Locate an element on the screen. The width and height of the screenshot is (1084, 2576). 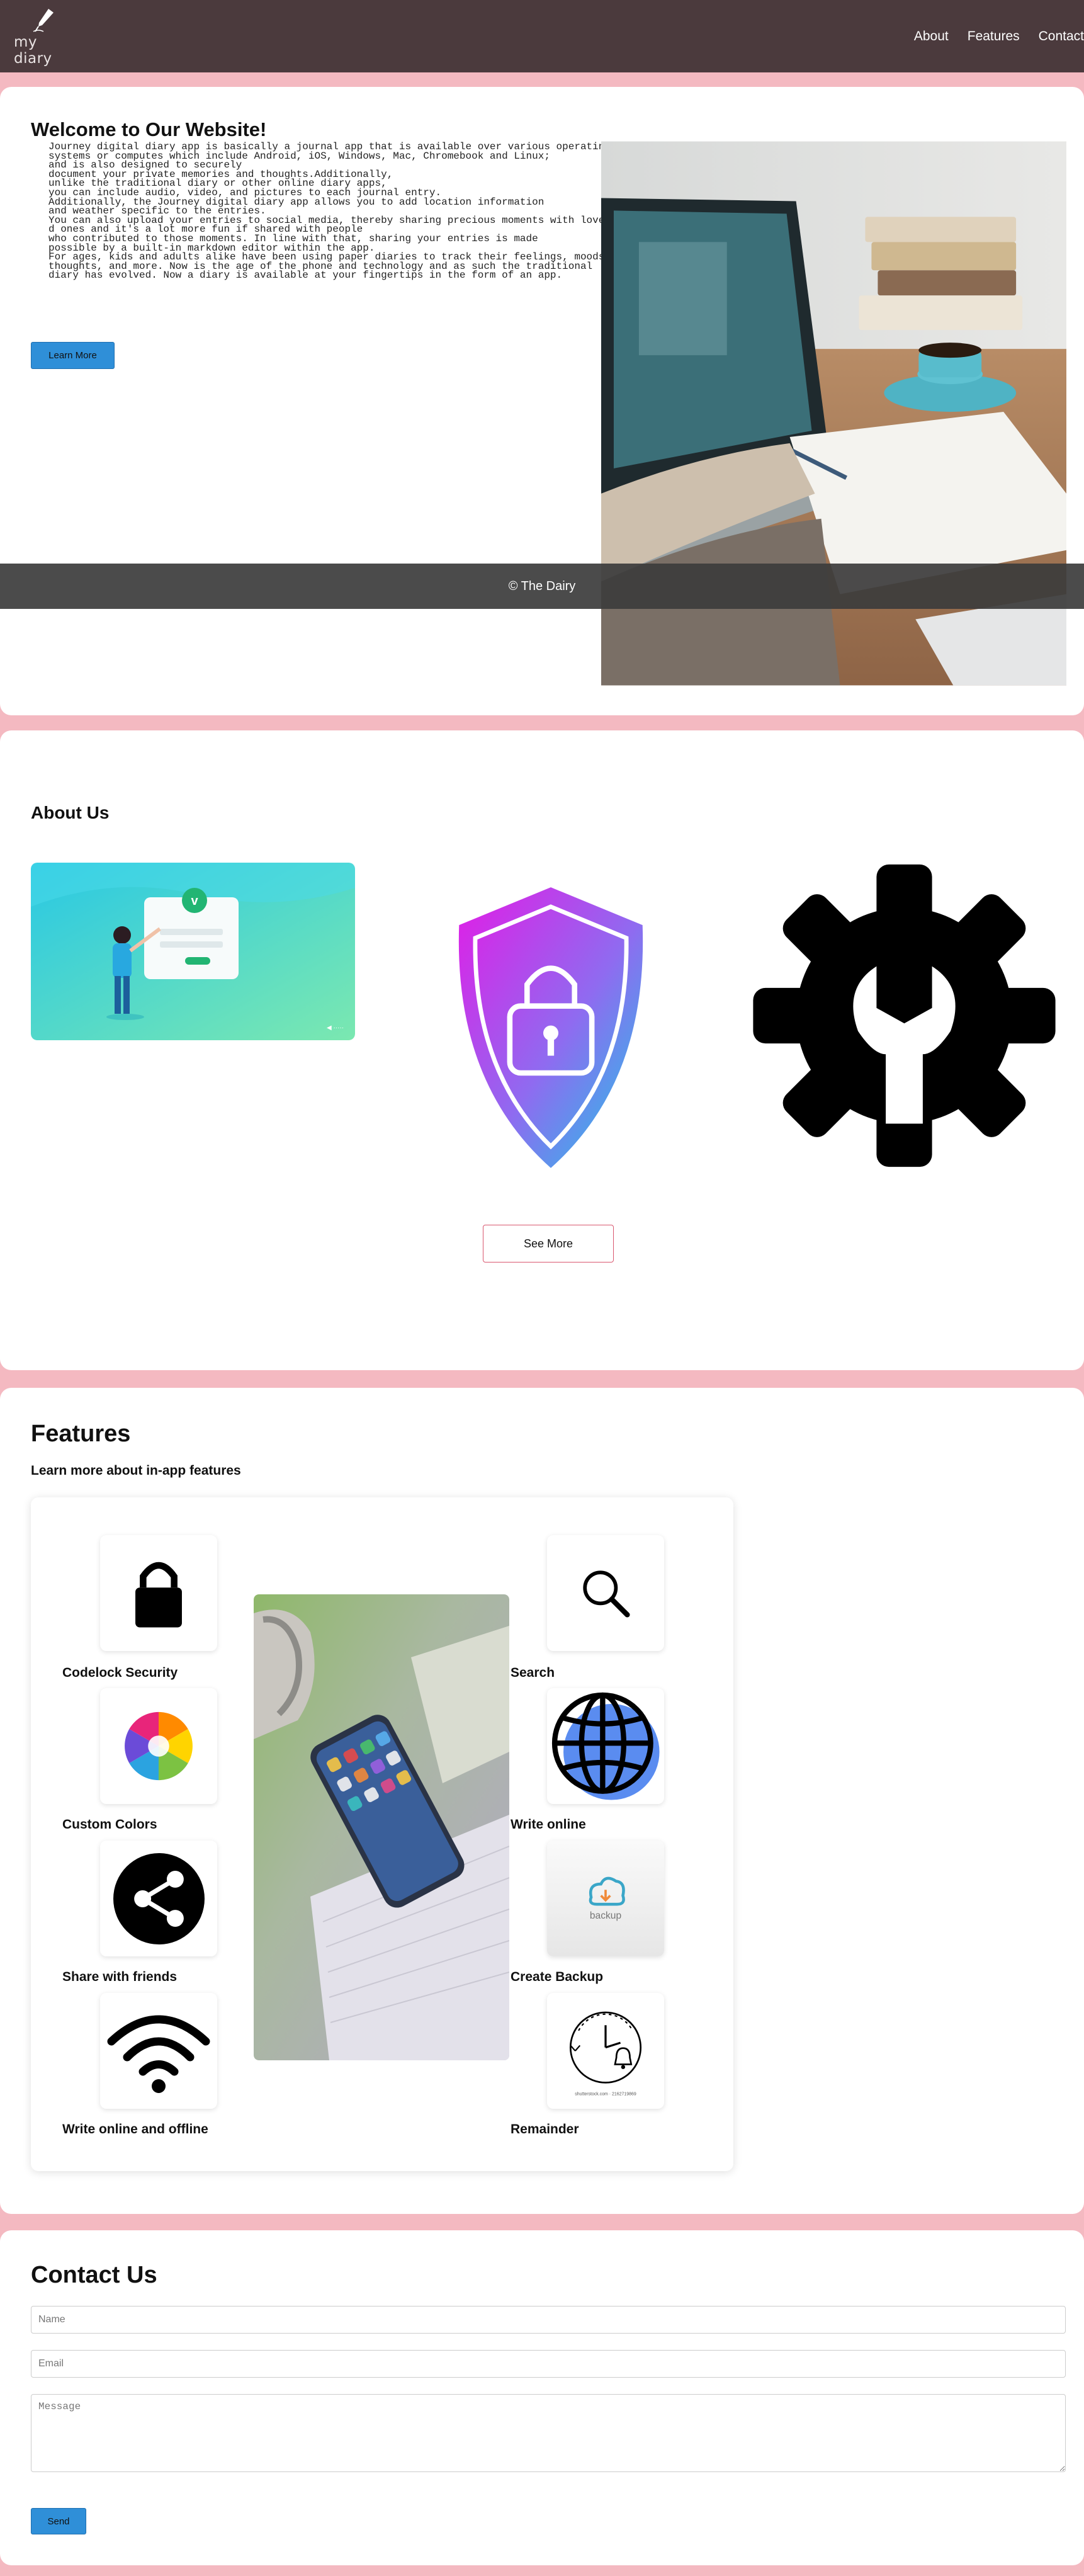
feature-label: Create Backup is located at coordinates (557, 1977).